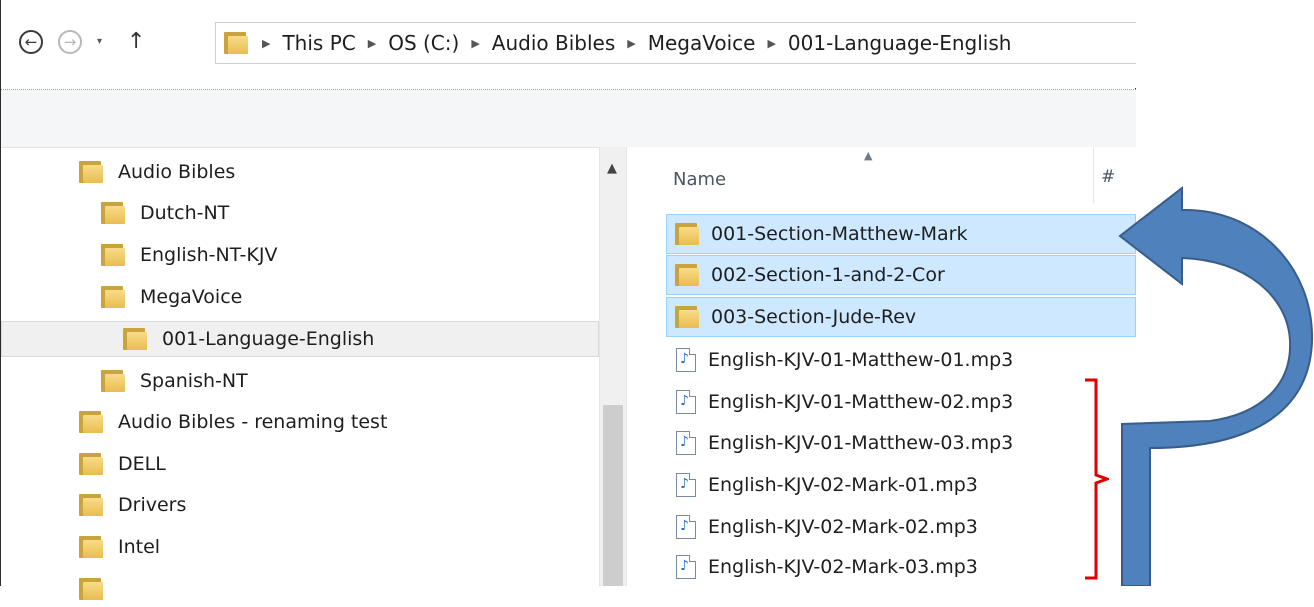  What do you see at coordinates (900, 43) in the screenshot?
I see `breadcrumb-001-language-english: 001-Language-English` at bounding box center [900, 43].